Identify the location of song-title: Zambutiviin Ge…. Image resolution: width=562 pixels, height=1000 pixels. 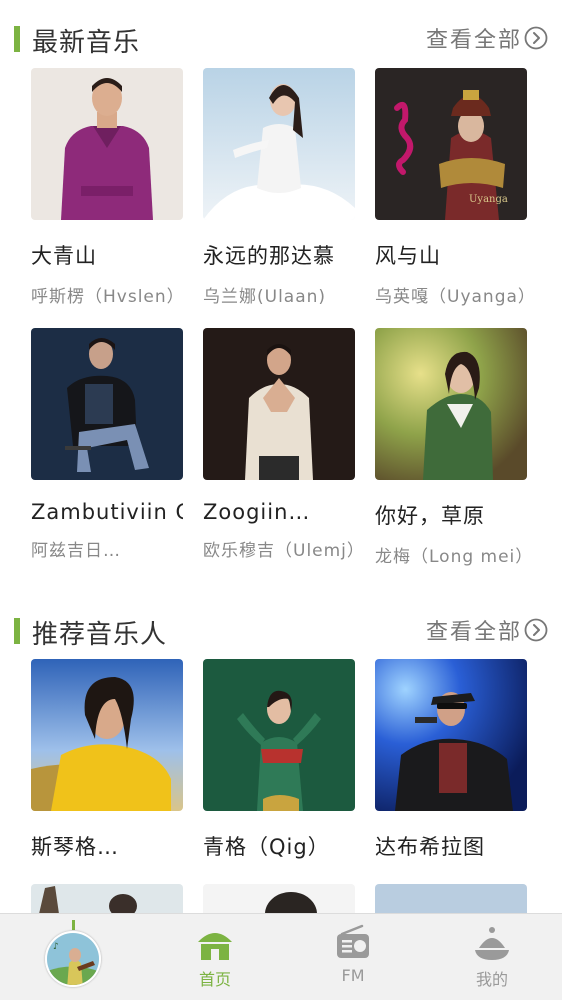
(107, 512).